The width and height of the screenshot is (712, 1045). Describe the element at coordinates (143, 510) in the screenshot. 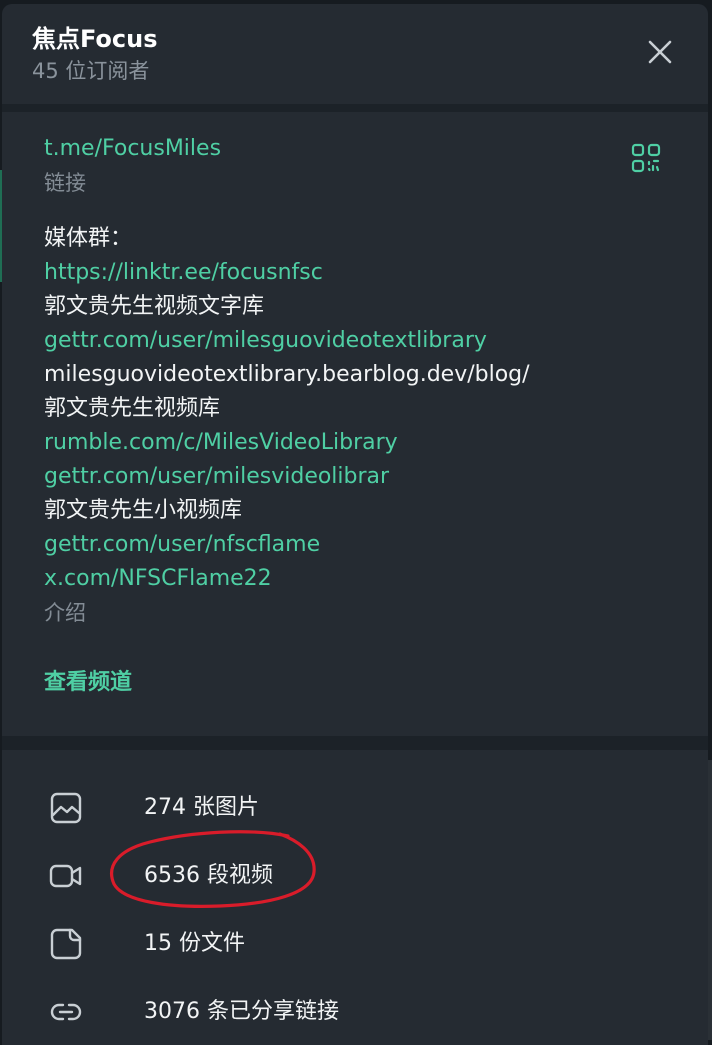

I see `description-text: 郭文贵先生小视频库` at that location.